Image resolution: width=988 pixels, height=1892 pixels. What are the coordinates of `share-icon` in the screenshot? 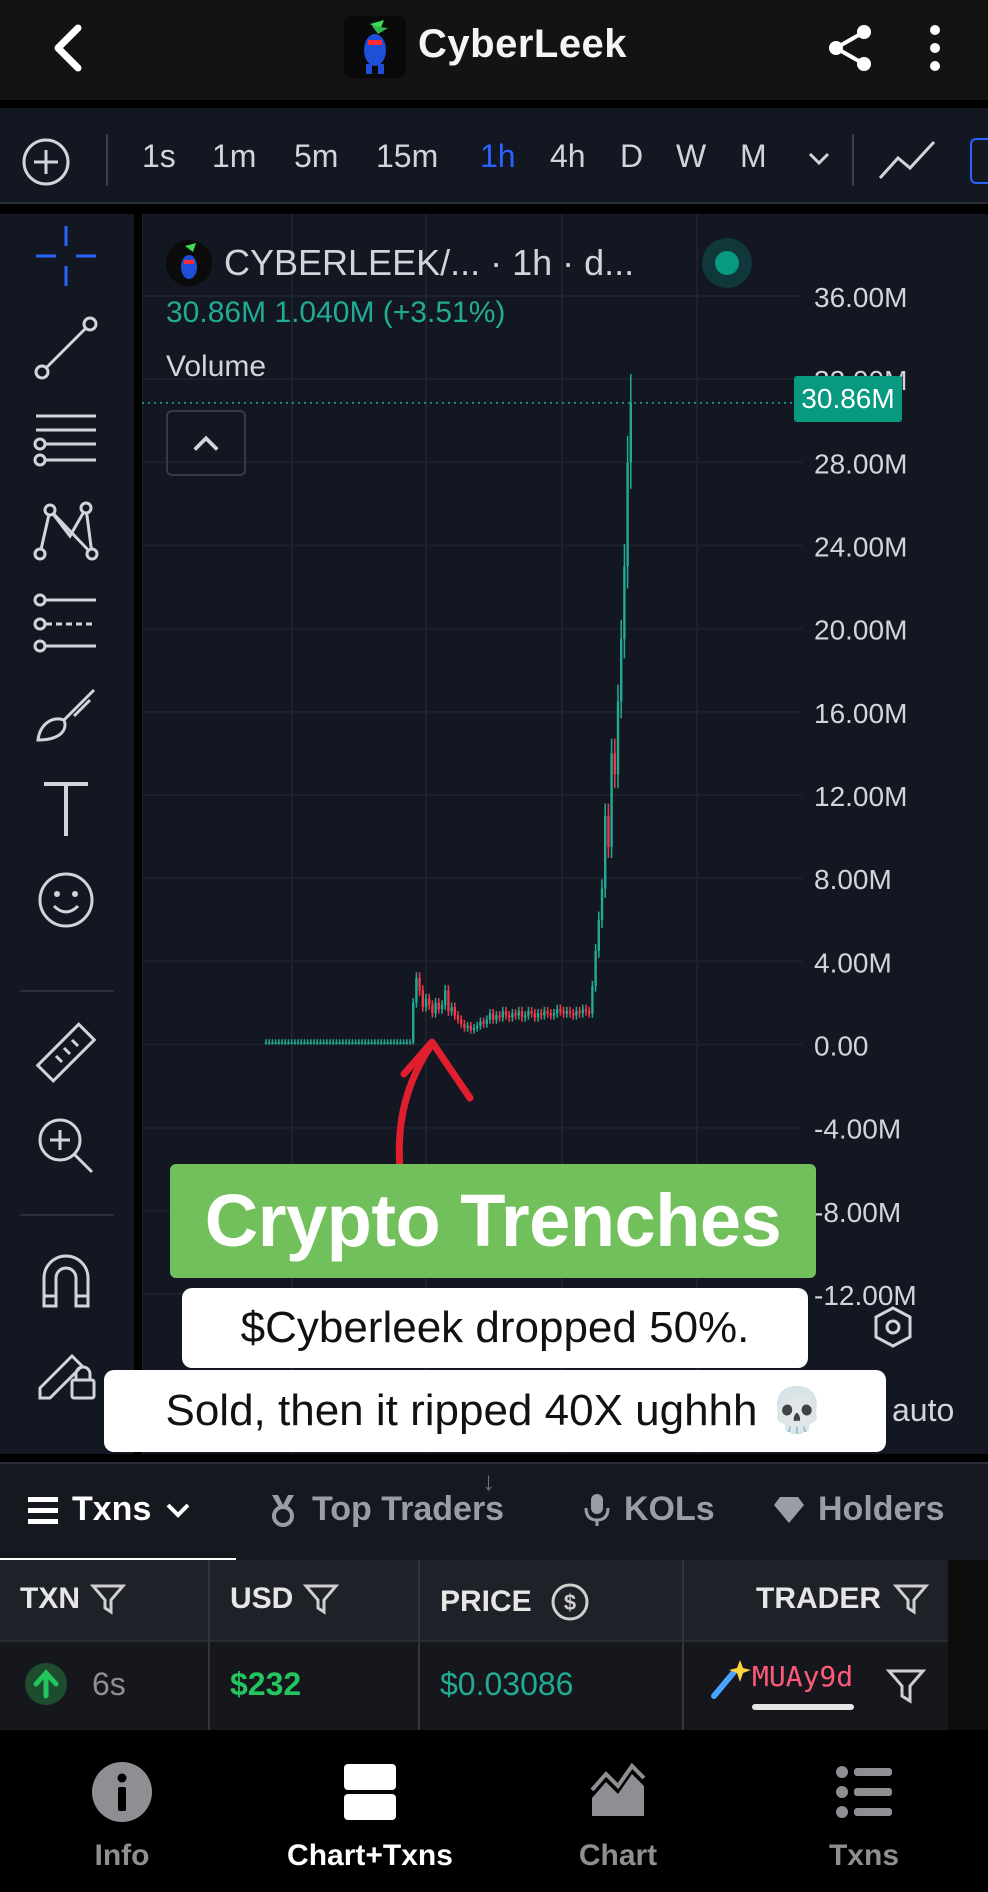 It's located at (850, 48).